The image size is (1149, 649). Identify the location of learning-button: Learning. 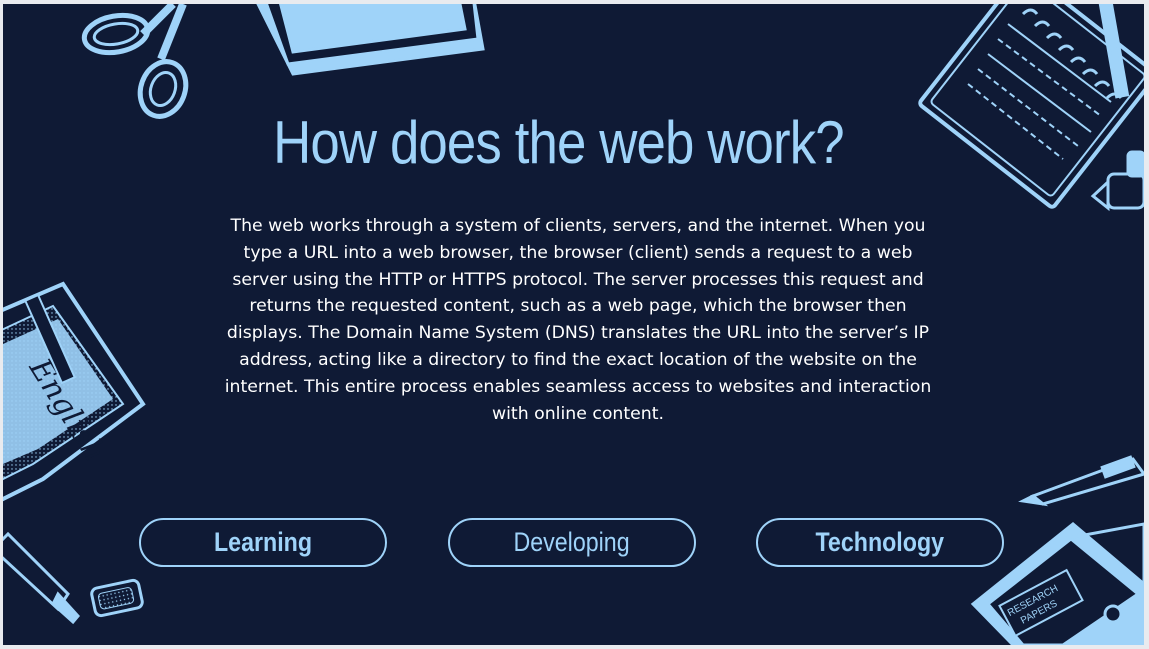
(263, 542).